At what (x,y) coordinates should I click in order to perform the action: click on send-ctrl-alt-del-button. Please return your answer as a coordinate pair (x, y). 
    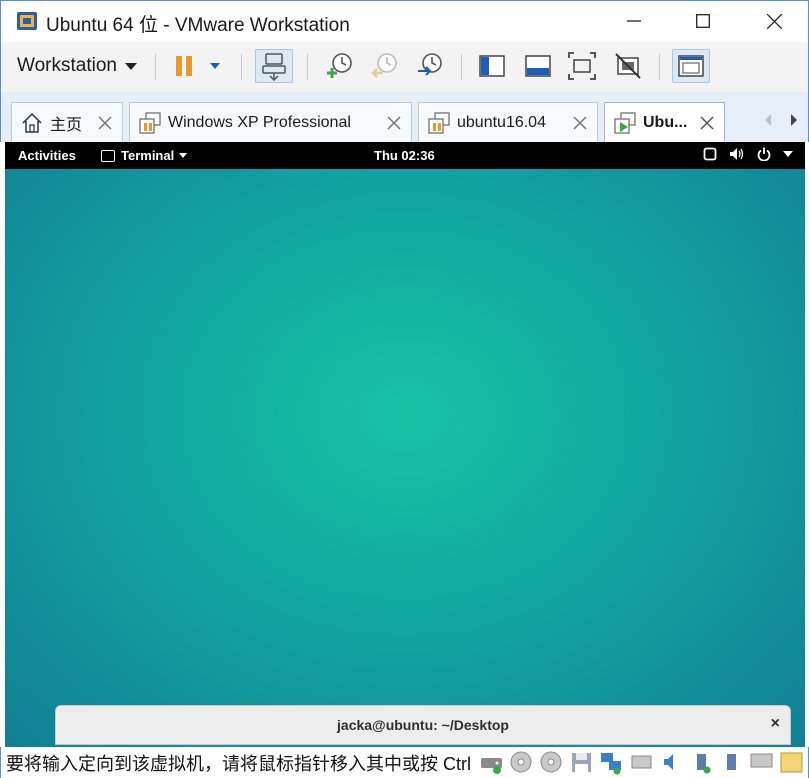
    Looking at the image, I should click on (274, 66).